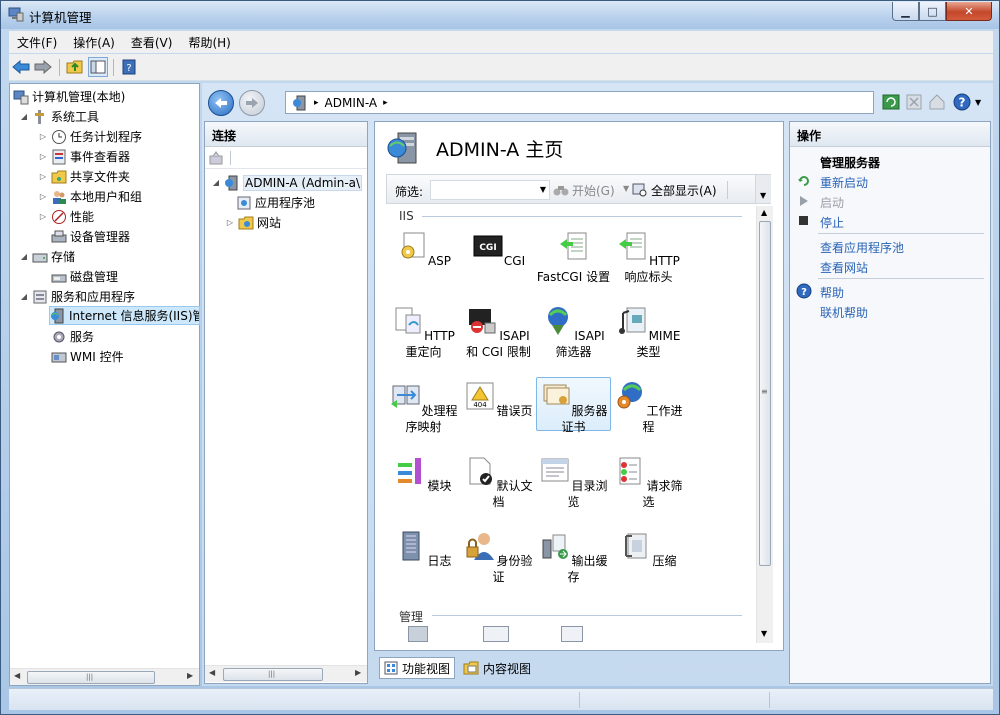 The height and width of the screenshot is (715, 1000). I want to click on server-large-icon, so click(402, 148).